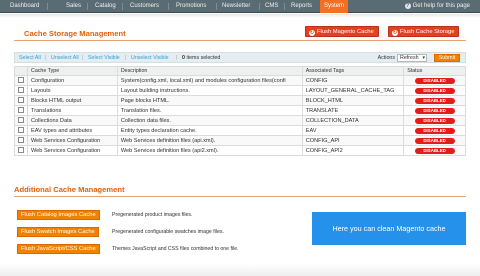 Image resolution: width=480 pixels, height=276 pixels. What do you see at coordinates (353, 150) in the screenshot?
I see `tags-cell: CONFIG_API2` at bounding box center [353, 150].